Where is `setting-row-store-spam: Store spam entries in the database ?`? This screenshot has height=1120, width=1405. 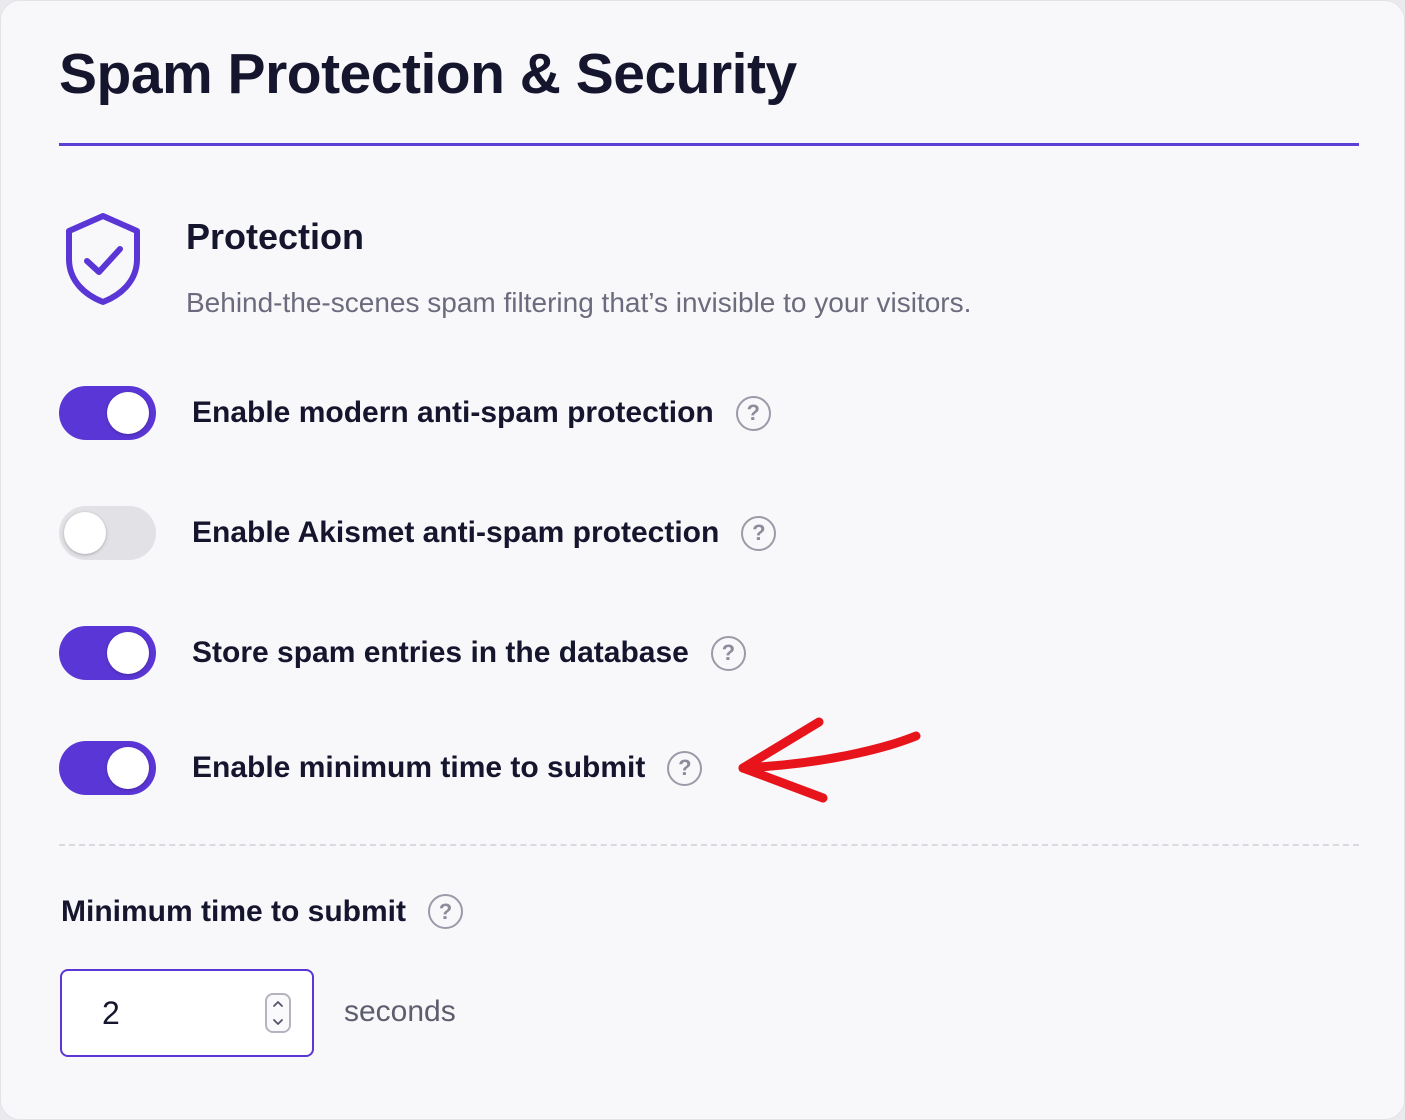
setting-row-store-spam: Store spam entries in the database ? is located at coordinates (559, 653).